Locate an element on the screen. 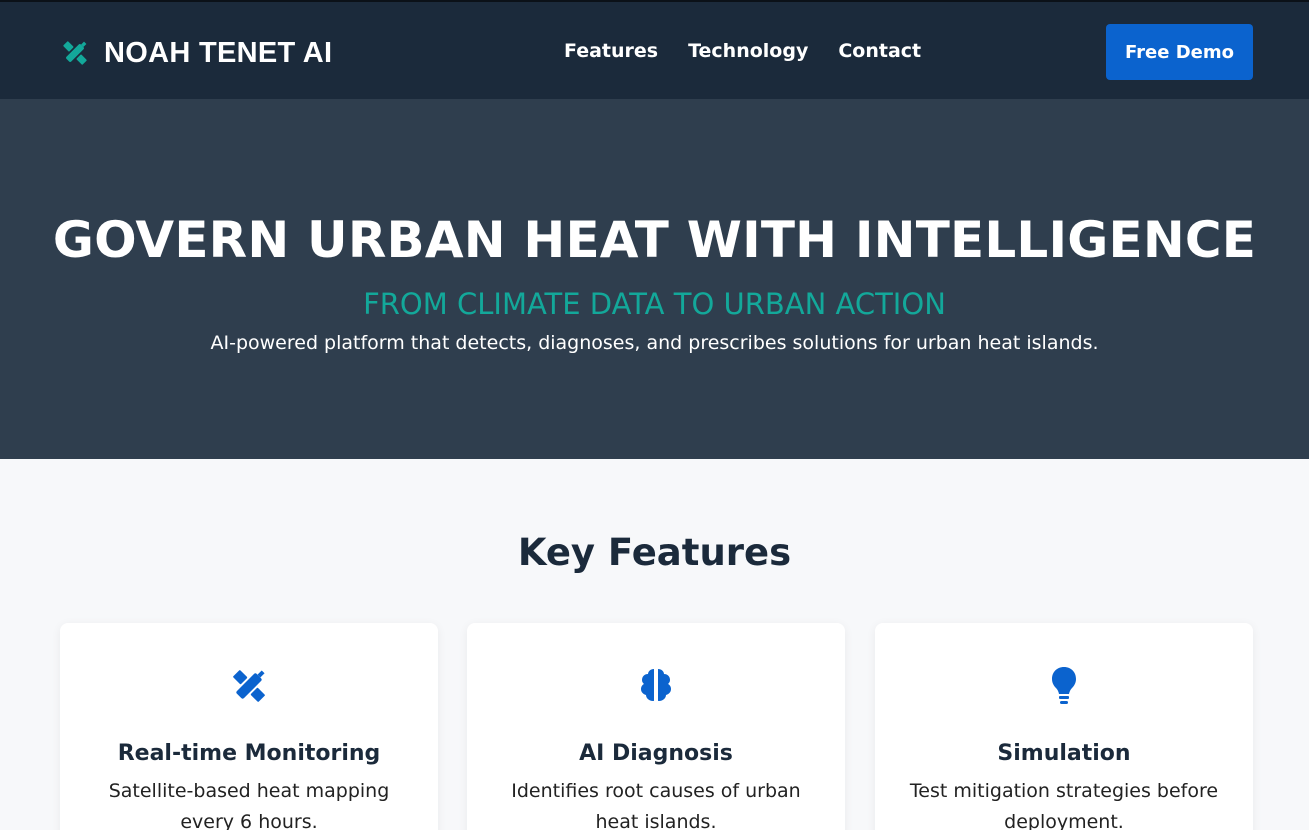  hero-subtitle: FROM CLIMATE DATA TO URBAN ACTION is located at coordinates (654, 304).